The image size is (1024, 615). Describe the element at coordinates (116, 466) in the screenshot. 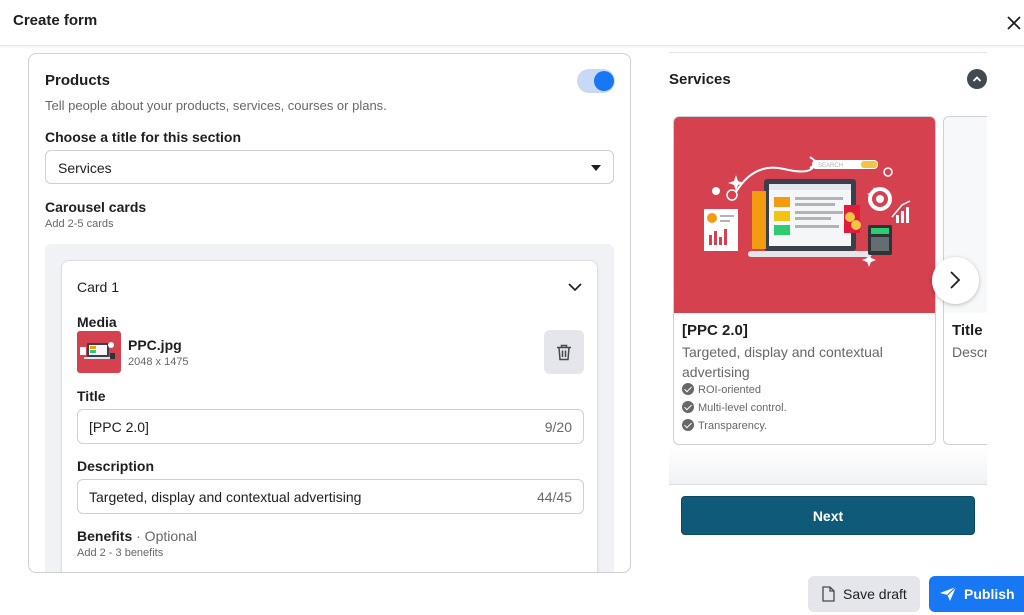

I see `description-label: Description` at that location.